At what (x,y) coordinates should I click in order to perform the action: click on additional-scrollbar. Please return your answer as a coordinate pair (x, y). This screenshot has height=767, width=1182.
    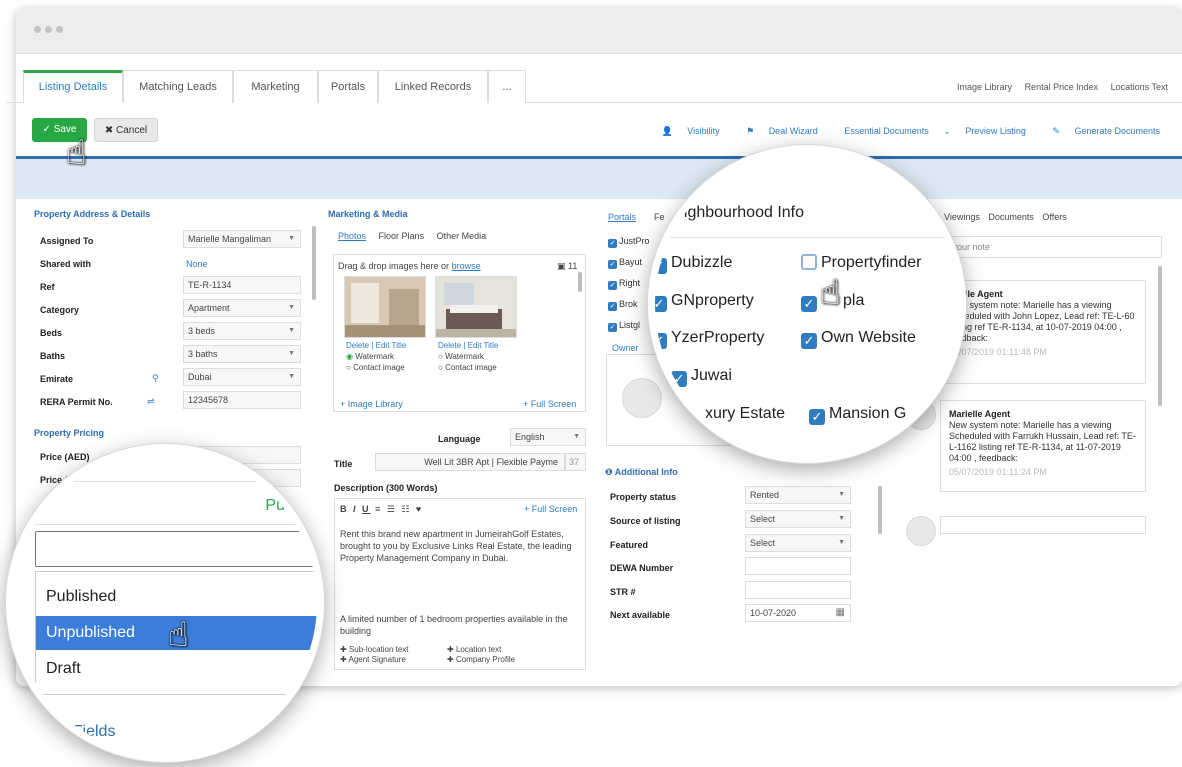
    Looking at the image, I should click on (880, 510).